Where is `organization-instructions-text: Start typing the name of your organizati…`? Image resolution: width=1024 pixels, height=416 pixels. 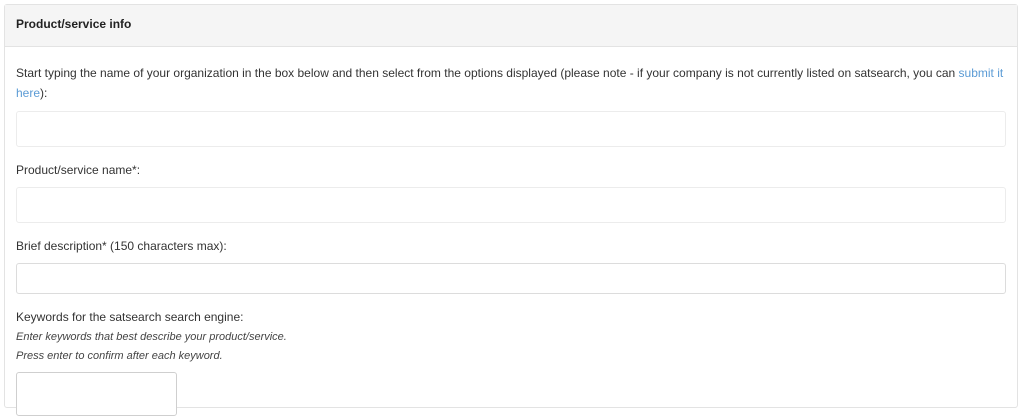
organization-instructions-text: Start typing the name of your organizati… is located at coordinates (487, 73).